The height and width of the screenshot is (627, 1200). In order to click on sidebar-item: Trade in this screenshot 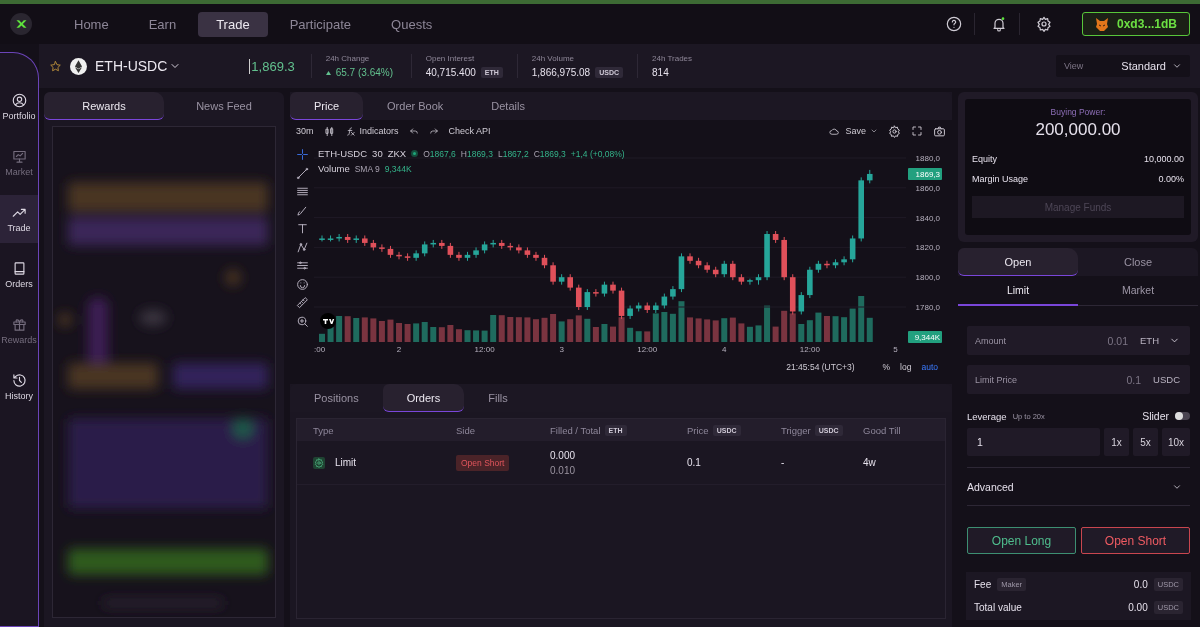, I will do `click(19, 219)`.